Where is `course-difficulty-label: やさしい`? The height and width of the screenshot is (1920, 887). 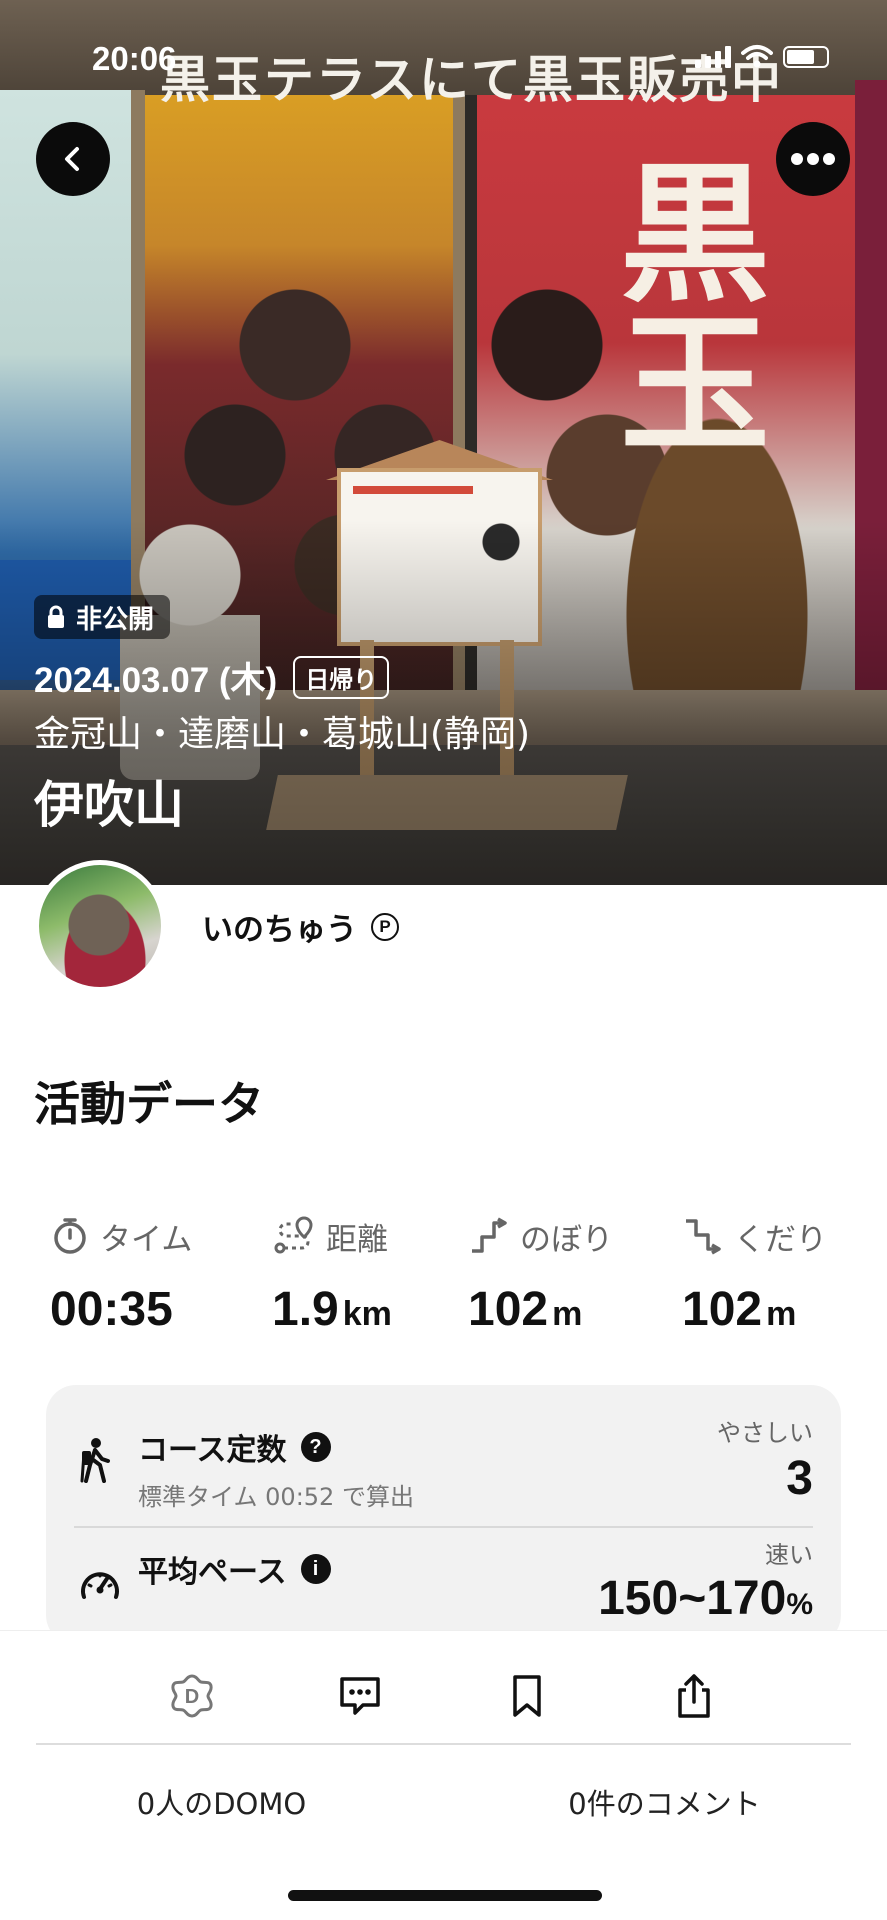
course-difficulty-label: やさしい is located at coordinates (765, 1433).